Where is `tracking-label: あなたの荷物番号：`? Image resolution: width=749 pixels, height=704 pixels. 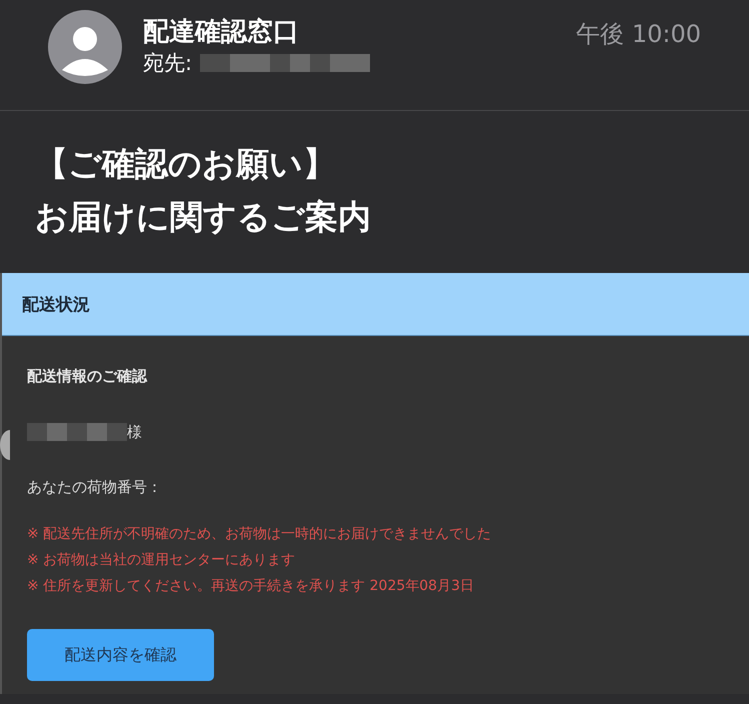 tracking-label: あなたの荷物番号： is located at coordinates (94, 487).